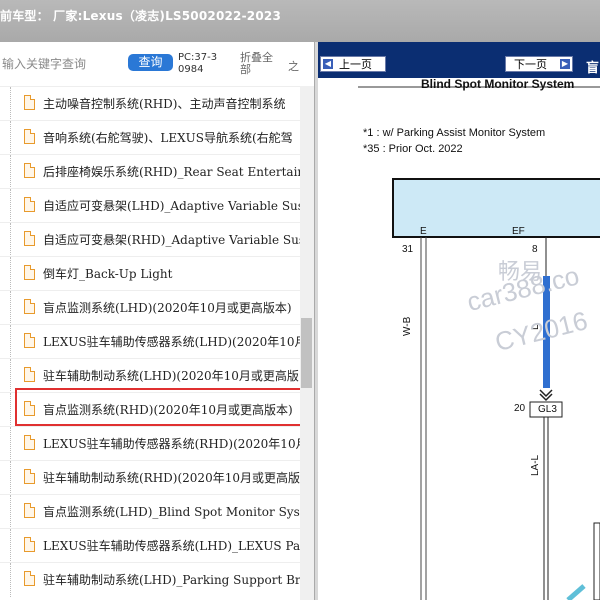 Image resolution: width=600 pixels, height=600 pixels. What do you see at coordinates (593, 68) in the screenshot?
I see `diagram-title: 盲` at bounding box center [593, 68].